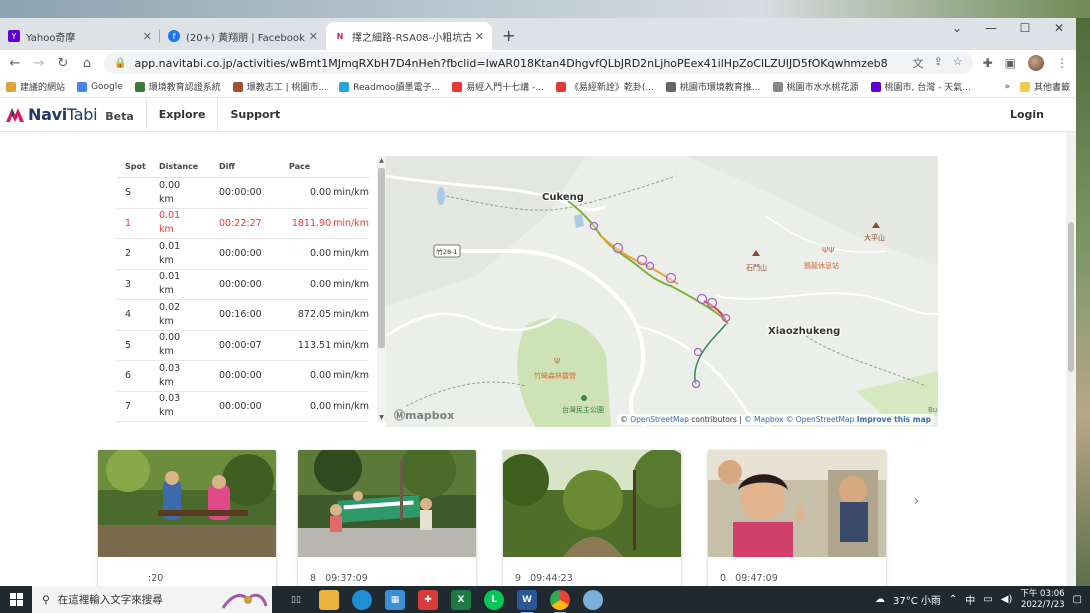 The height and width of the screenshot is (613, 1090). What do you see at coordinates (243, 407) in the screenshot?
I see `table-row: 7 0.03 km 00:00:00 0.00 min/km` at bounding box center [243, 407].